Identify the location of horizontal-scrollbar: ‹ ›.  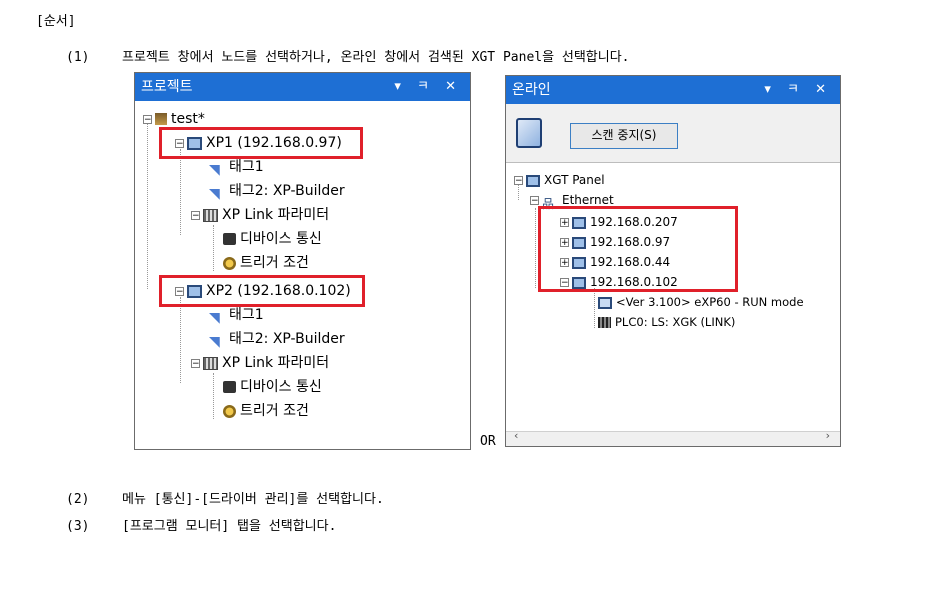
(673, 437).